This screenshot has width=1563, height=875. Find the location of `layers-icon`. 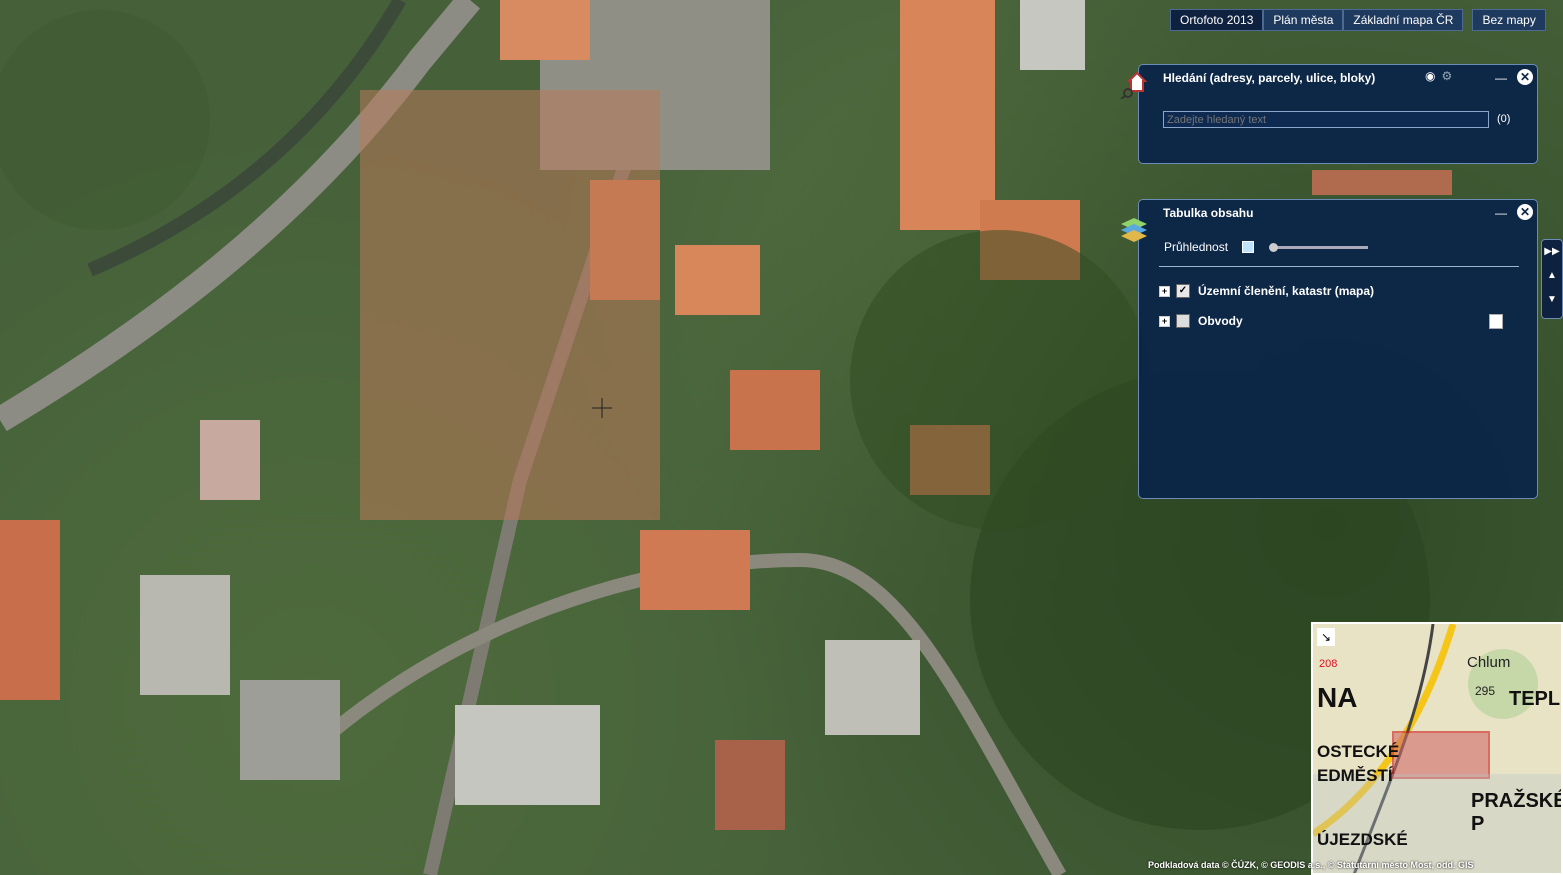

layers-icon is located at coordinates (1134, 230).